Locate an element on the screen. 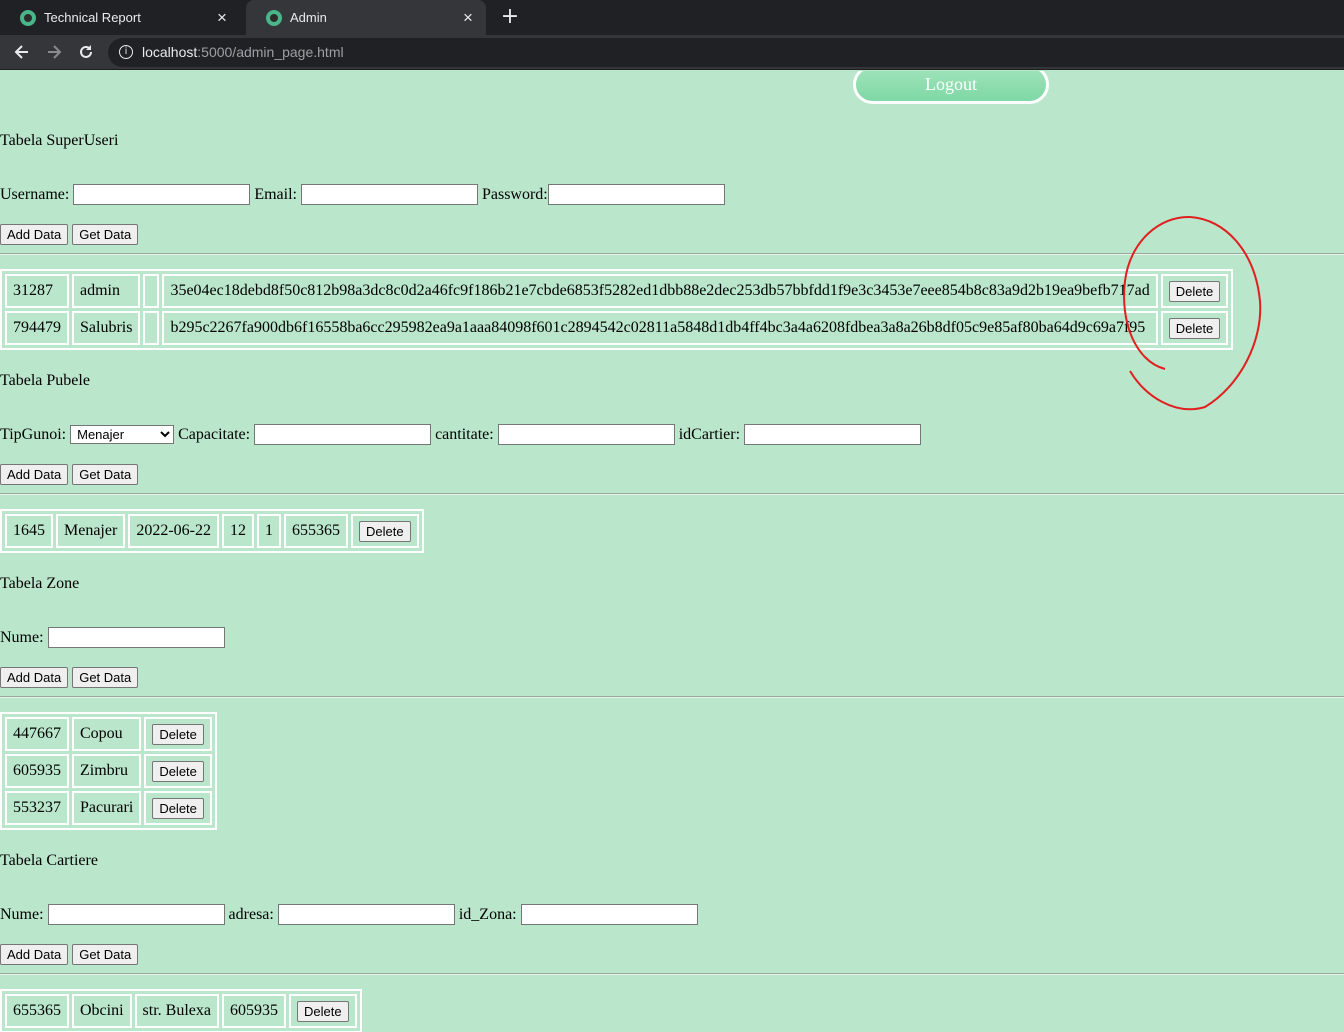 Image resolution: width=1344 pixels, height=1032 pixels. arrow-left-icon is located at coordinates (22, 52).